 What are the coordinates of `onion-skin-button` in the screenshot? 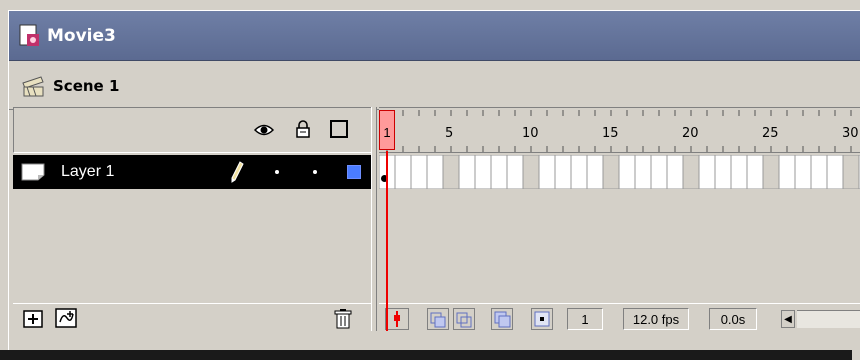 It's located at (438, 319).